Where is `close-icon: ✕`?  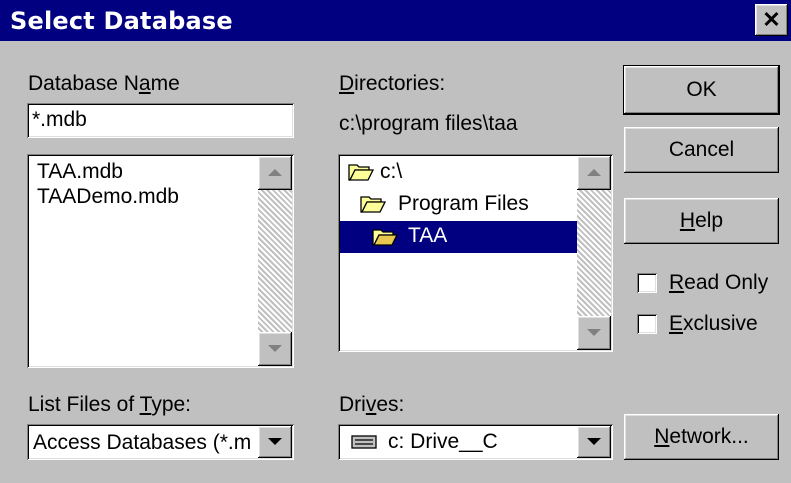 close-icon: ✕ is located at coordinates (771, 19).